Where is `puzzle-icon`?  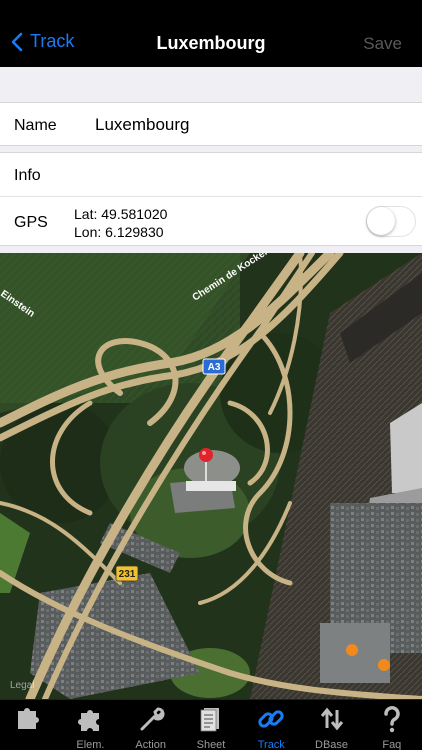
puzzle-icon is located at coordinates (89, 720).